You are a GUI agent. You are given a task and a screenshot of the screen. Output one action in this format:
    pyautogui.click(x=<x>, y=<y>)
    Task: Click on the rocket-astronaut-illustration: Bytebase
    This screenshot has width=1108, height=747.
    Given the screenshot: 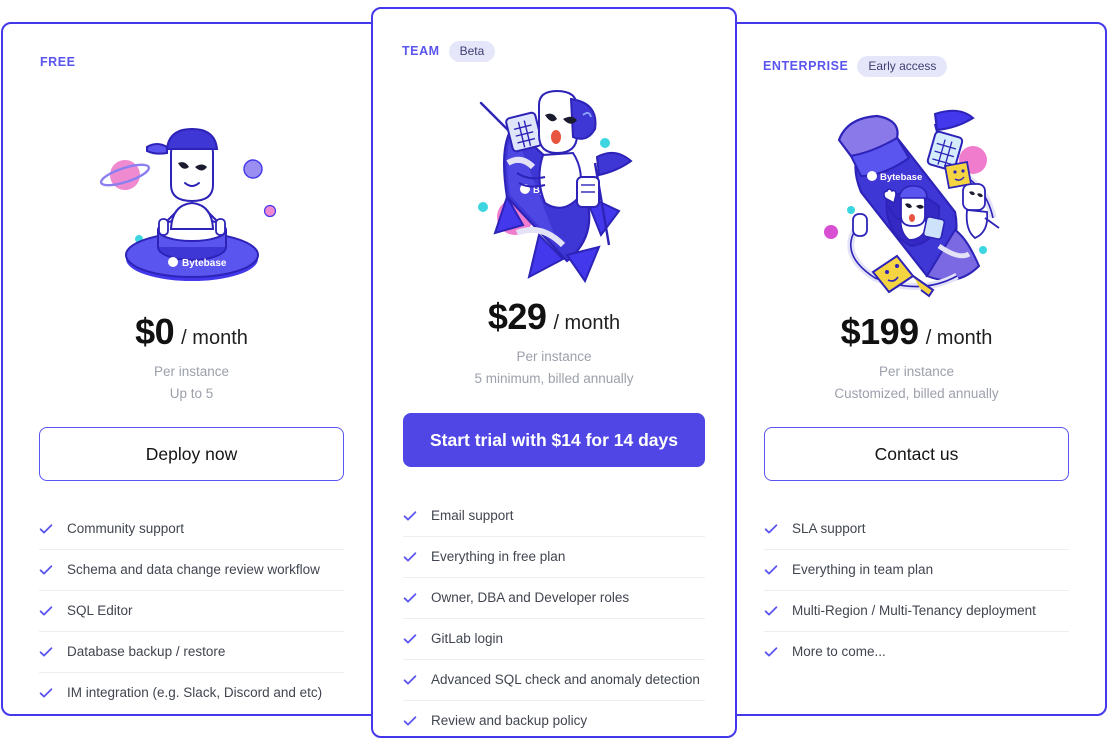 What is the action you would take?
    pyautogui.click(x=554, y=185)
    